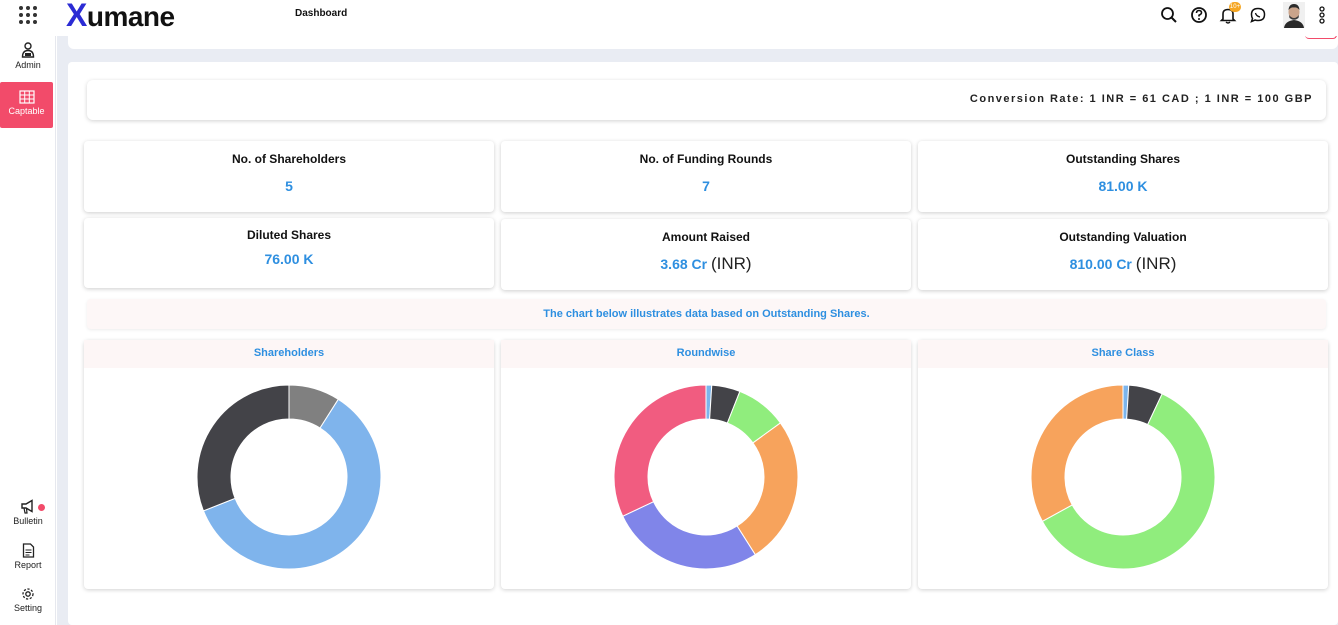 The width and height of the screenshot is (1338, 625). I want to click on logo: Xumane, so click(120, 17).